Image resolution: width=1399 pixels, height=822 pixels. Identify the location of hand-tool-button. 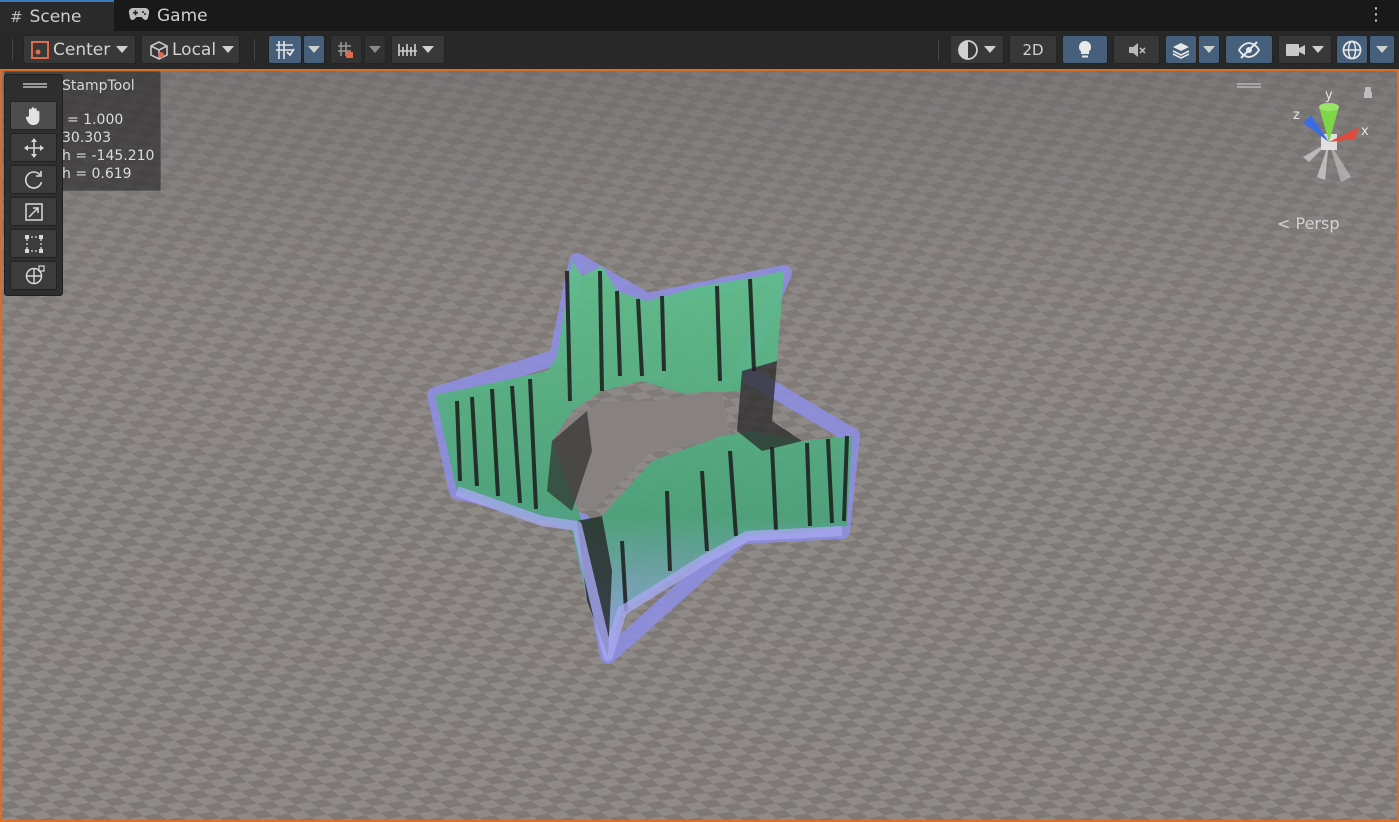
(33, 115).